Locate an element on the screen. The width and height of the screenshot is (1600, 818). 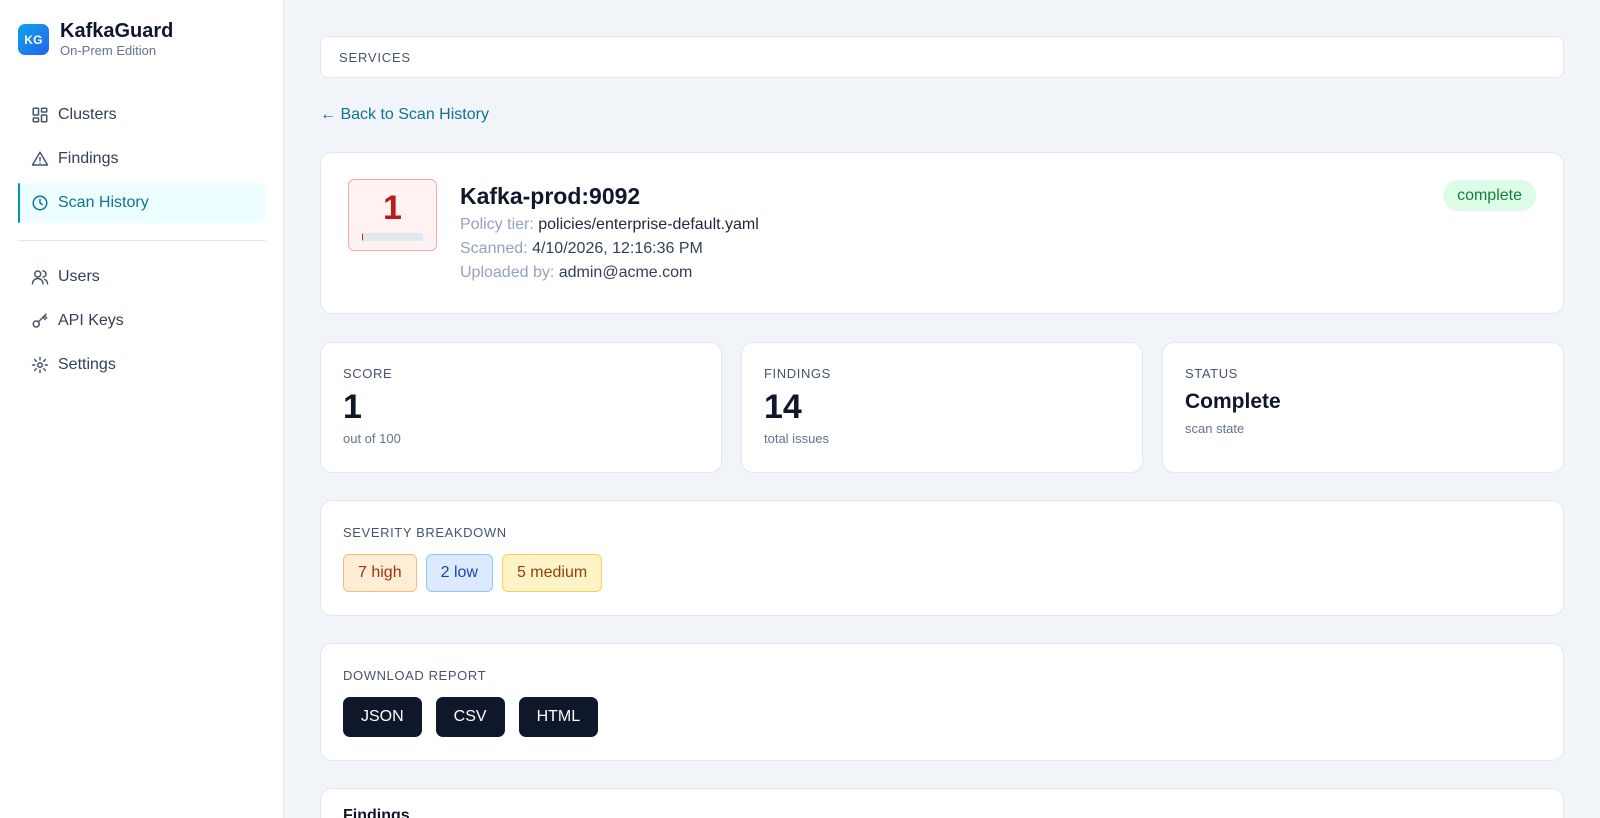
findings-section-title: Findings is located at coordinates (376, 812).